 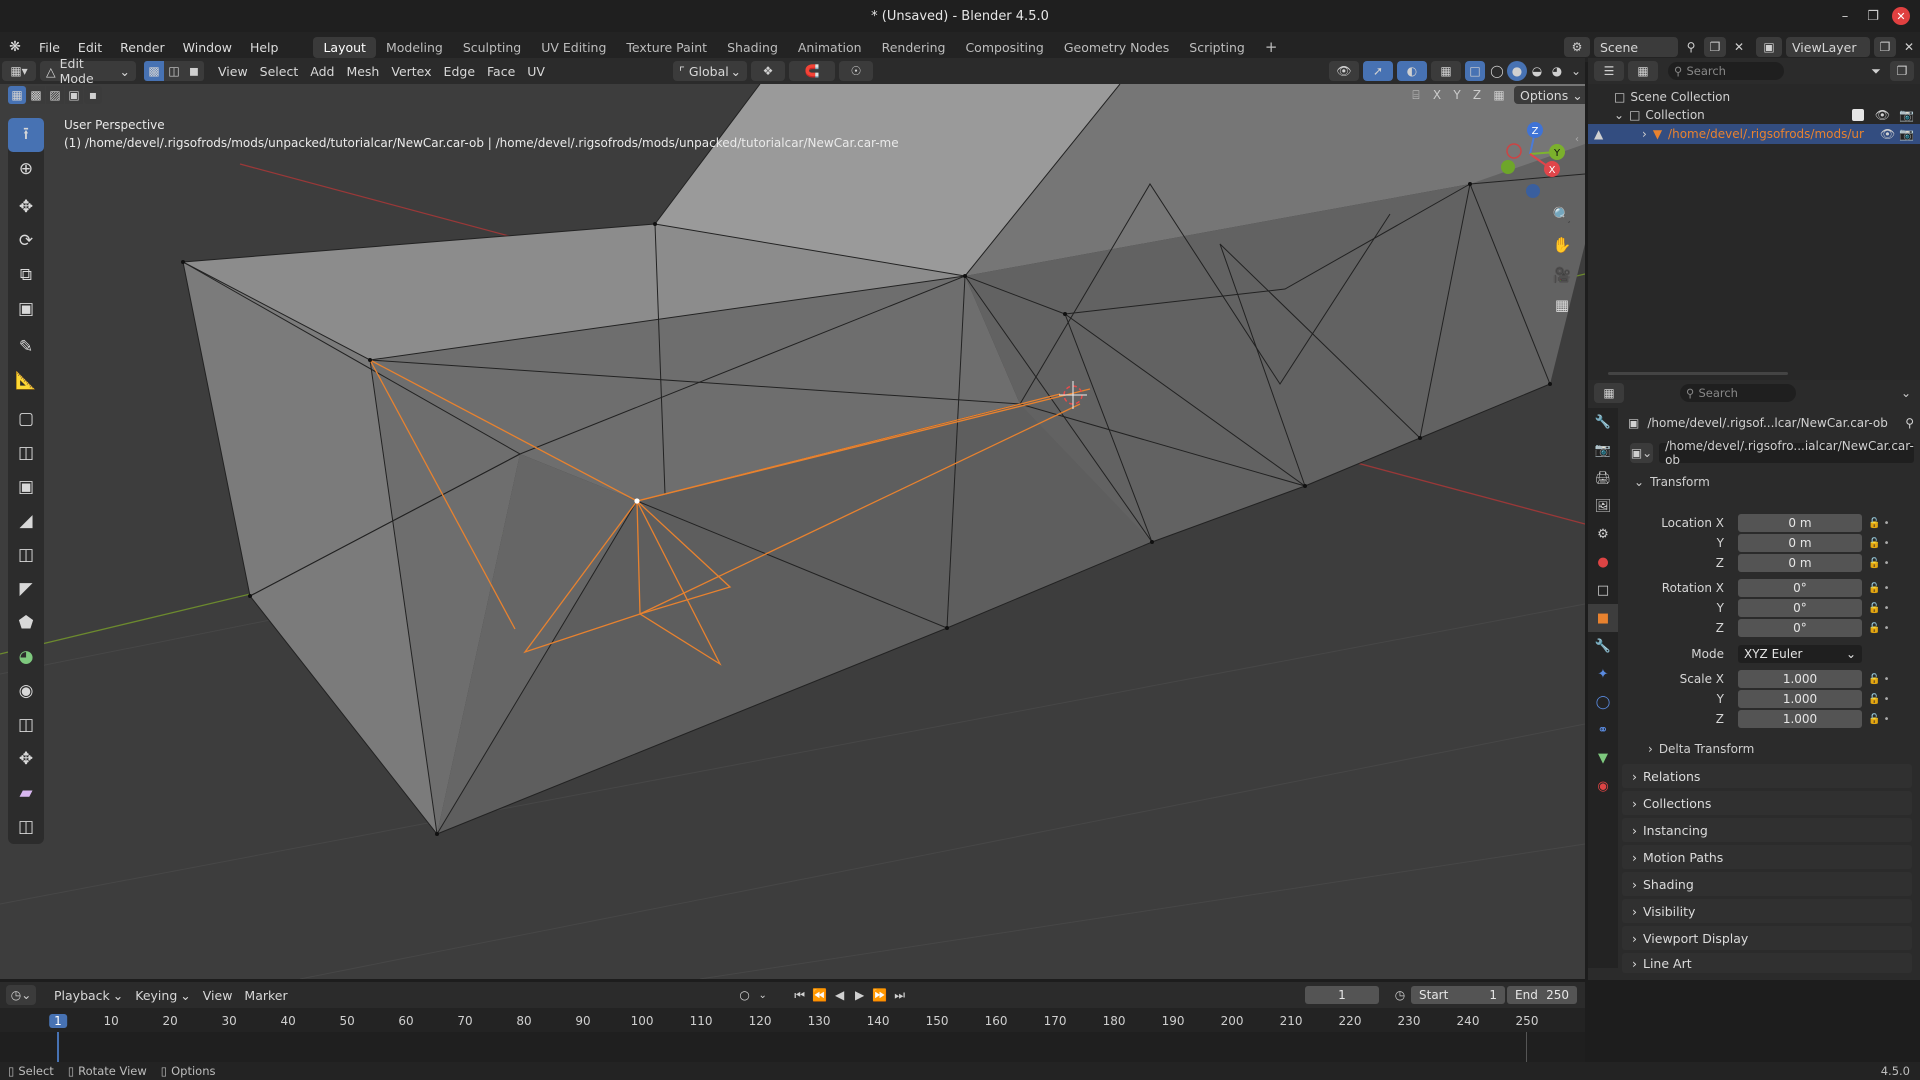 I want to click on select-new-icon: ▦, so click(x=17, y=95).